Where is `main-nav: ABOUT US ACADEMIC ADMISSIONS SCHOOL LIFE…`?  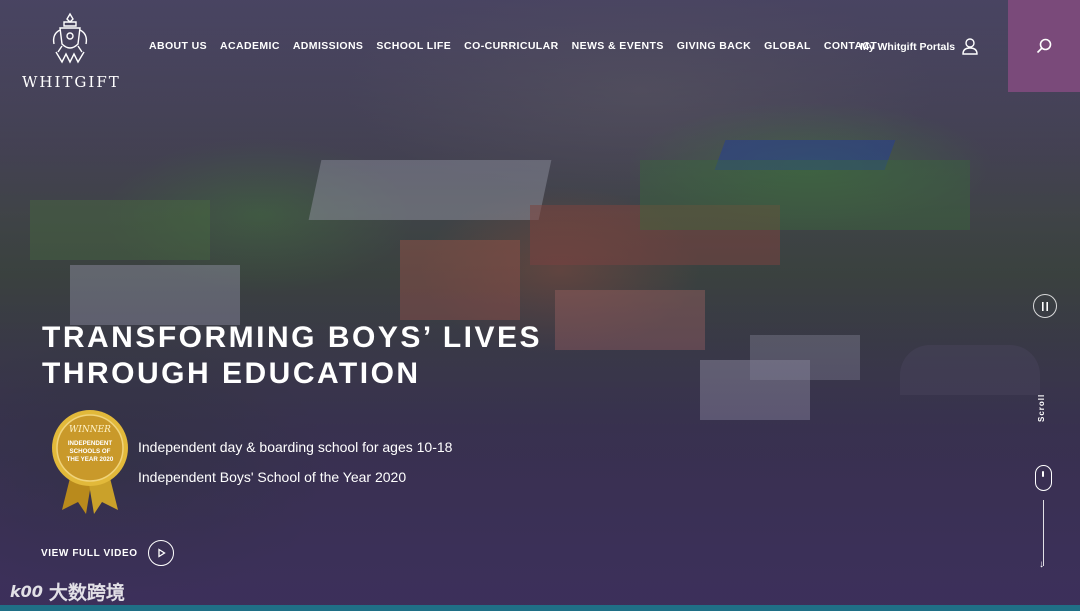 main-nav: ABOUT US ACADEMIC ADMISSIONS SCHOOL LIFE… is located at coordinates (519, 46).